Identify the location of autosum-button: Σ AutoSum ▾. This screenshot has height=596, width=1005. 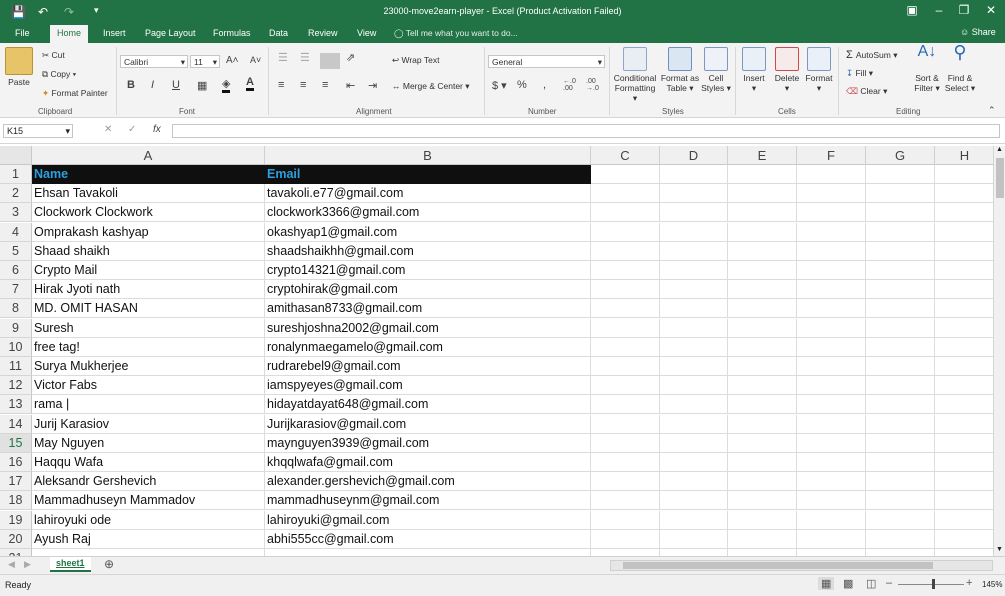
(871, 55).